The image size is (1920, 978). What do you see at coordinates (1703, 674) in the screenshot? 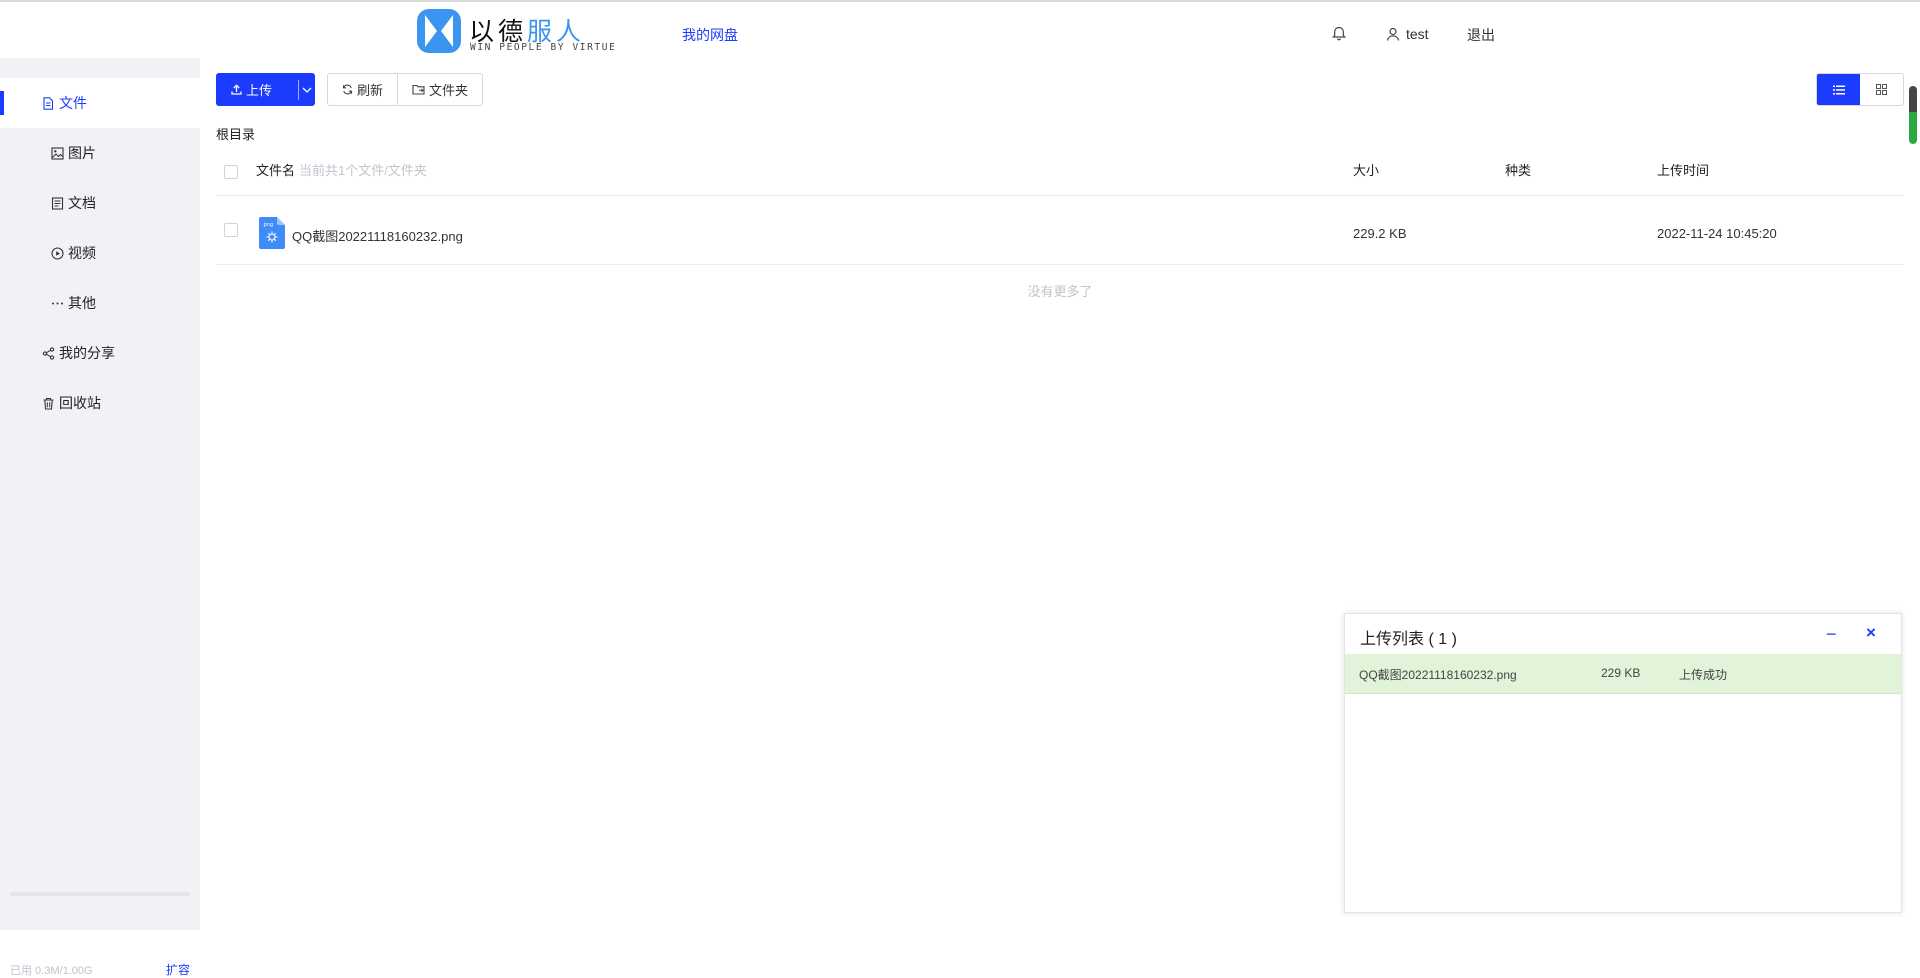
I see `upload-item-status: 上传成功` at bounding box center [1703, 674].